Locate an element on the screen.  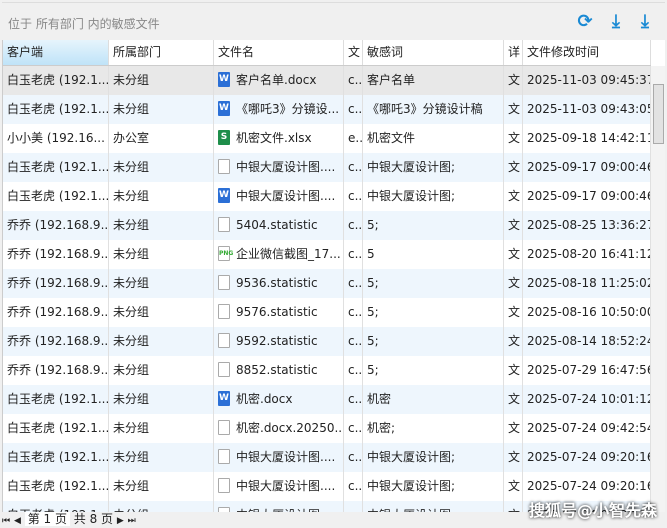
column-header-type: 文 is located at coordinates (353, 52).